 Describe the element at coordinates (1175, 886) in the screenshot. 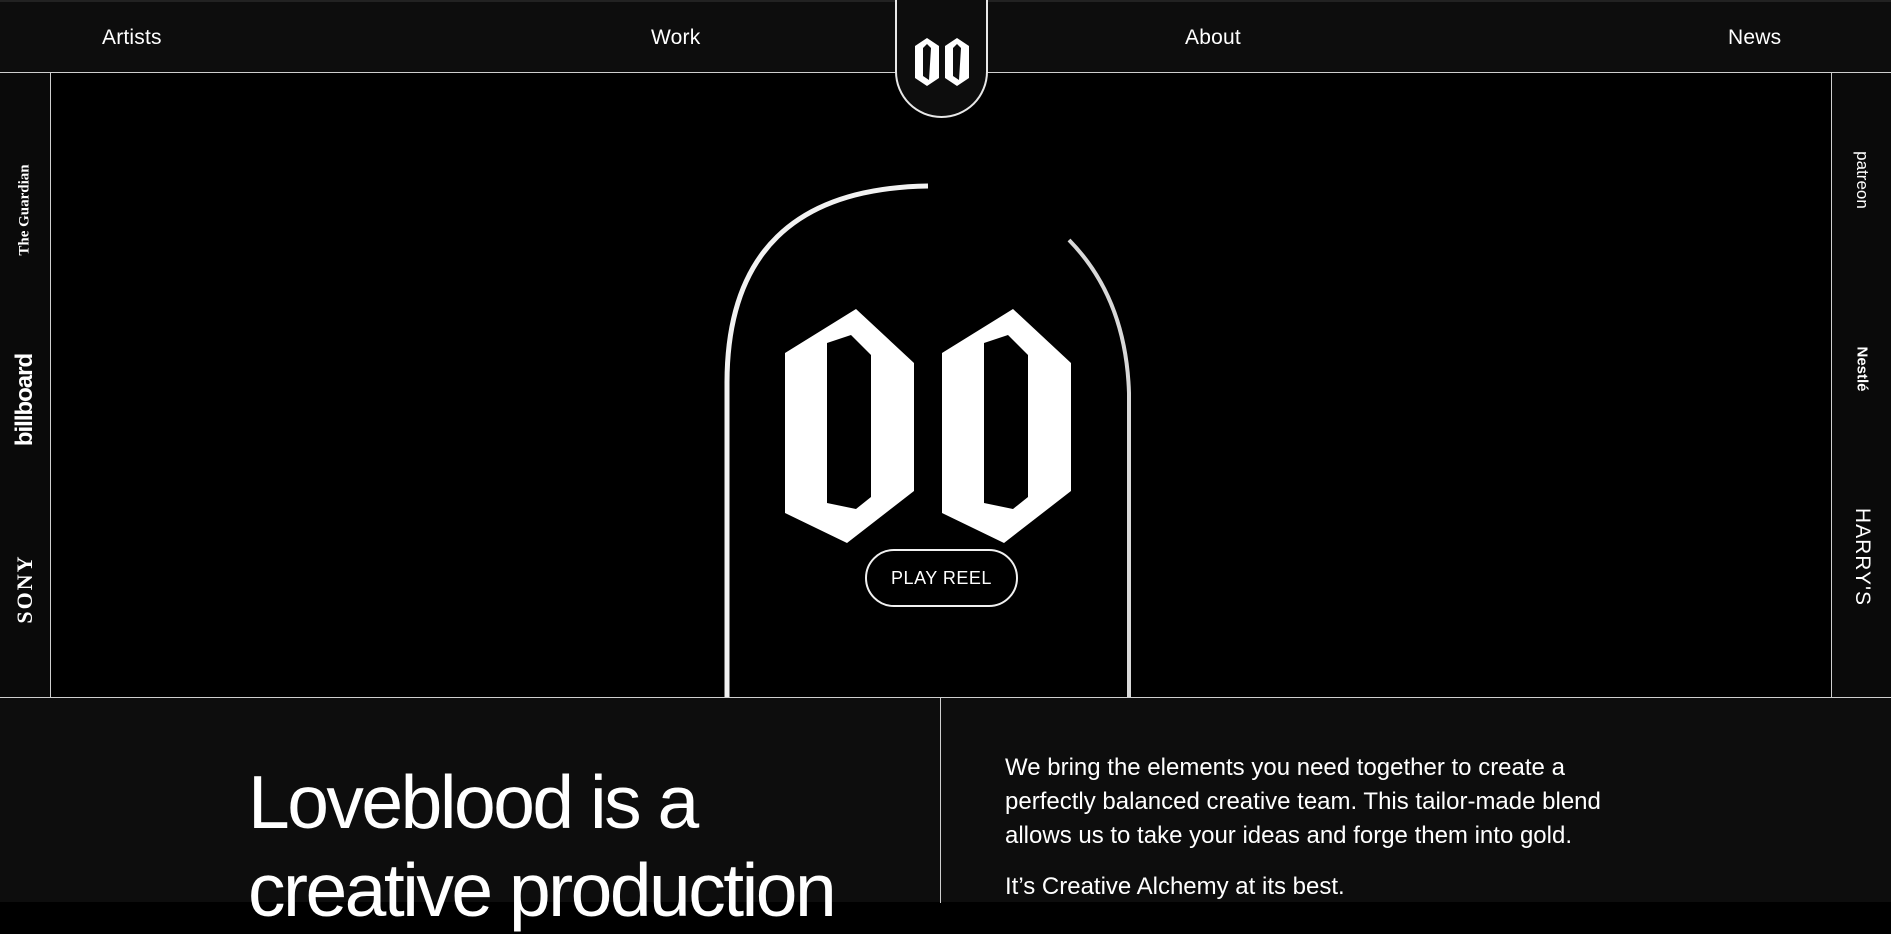

I see `intro-tagline: It’s Creative Alchemy at its best.` at that location.